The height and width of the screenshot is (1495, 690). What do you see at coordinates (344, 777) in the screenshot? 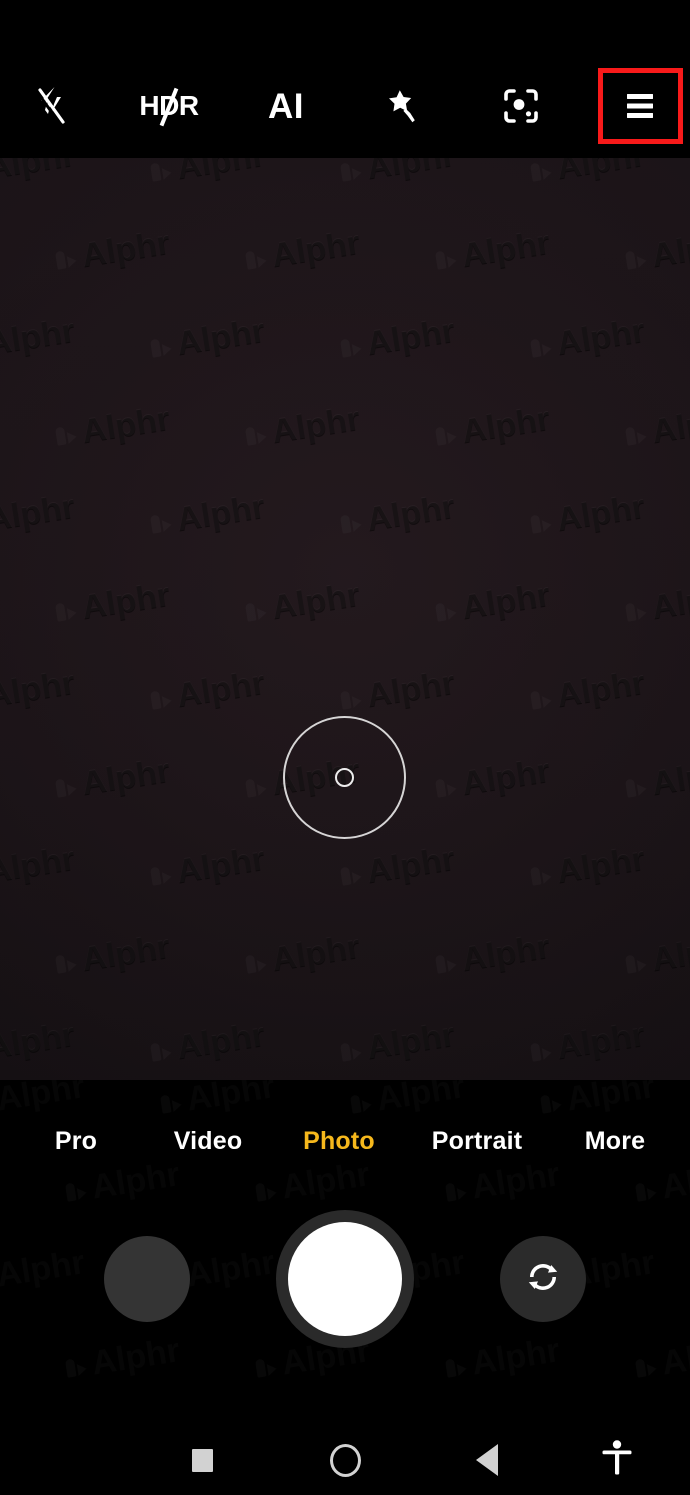
I see `focus-center-dot` at bounding box center [344, 777].